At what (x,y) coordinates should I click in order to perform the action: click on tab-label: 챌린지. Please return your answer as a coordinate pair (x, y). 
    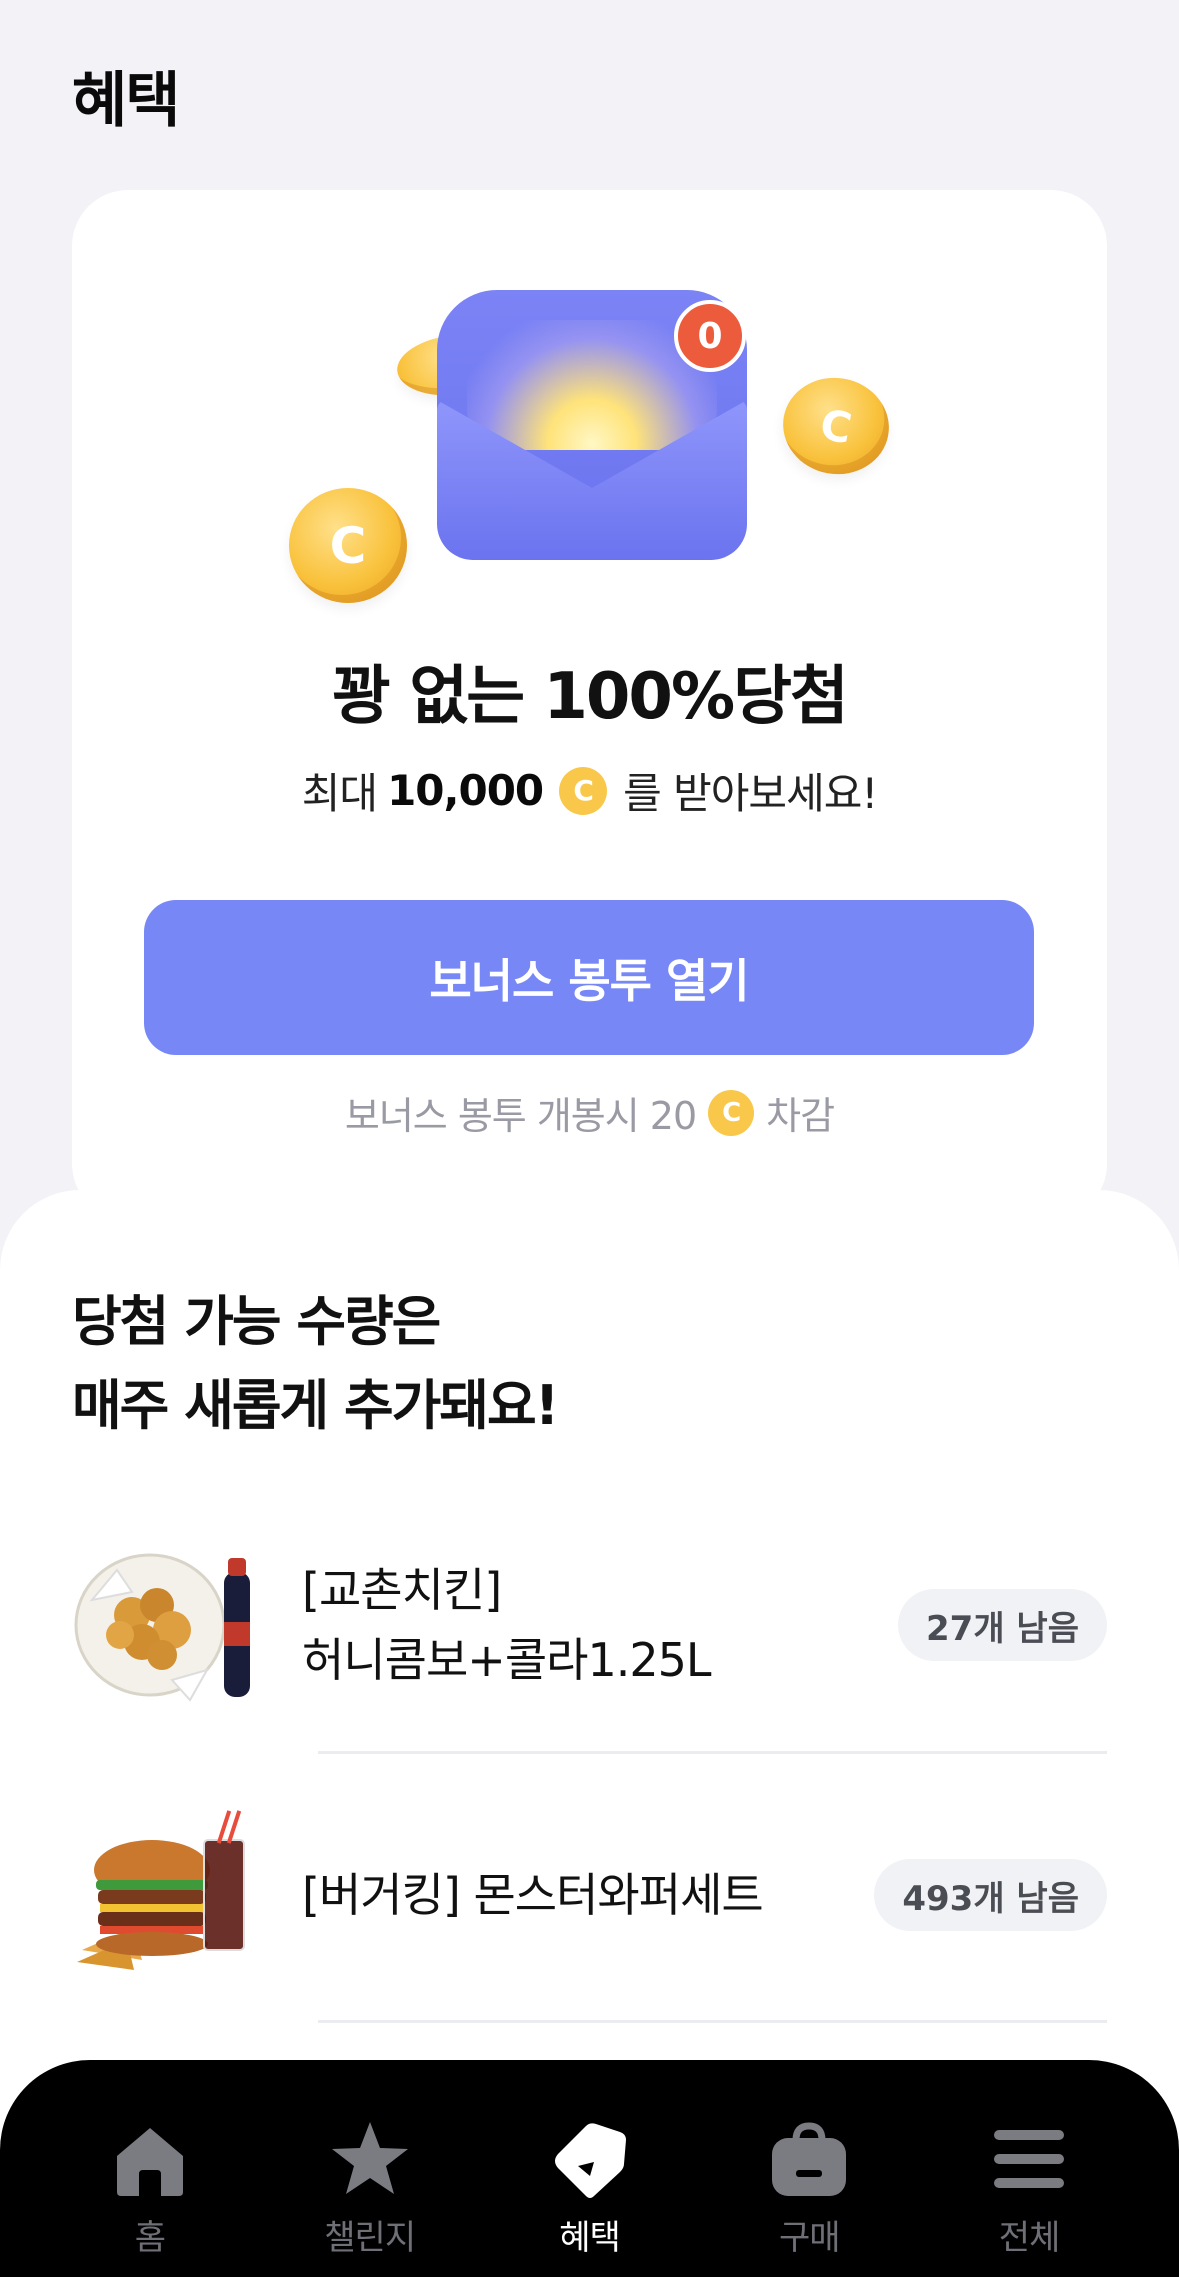
    Looking at the image, I should click on (370, 2238).